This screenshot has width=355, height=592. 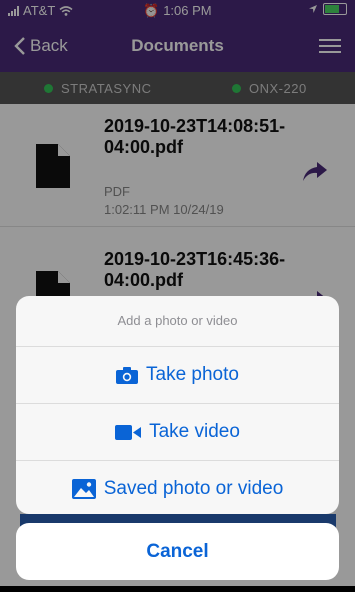 I want to click on take-photo-button: Take photo, so click(x=177, y=375).